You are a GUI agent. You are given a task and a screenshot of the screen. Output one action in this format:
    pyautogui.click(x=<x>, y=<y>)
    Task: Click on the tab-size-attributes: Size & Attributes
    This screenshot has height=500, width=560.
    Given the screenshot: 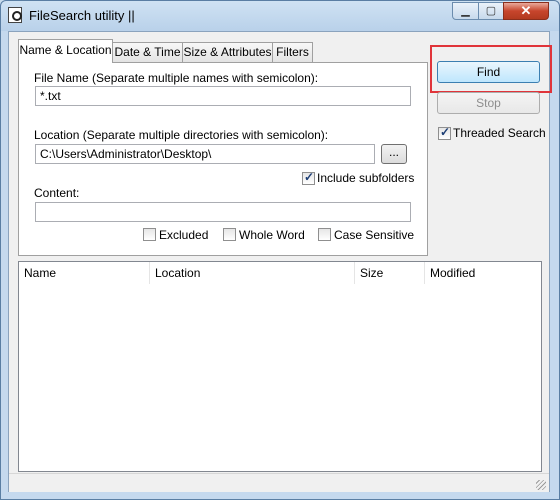 What is the action you would take?
    pyautogui.click(x=227, y=52)
    